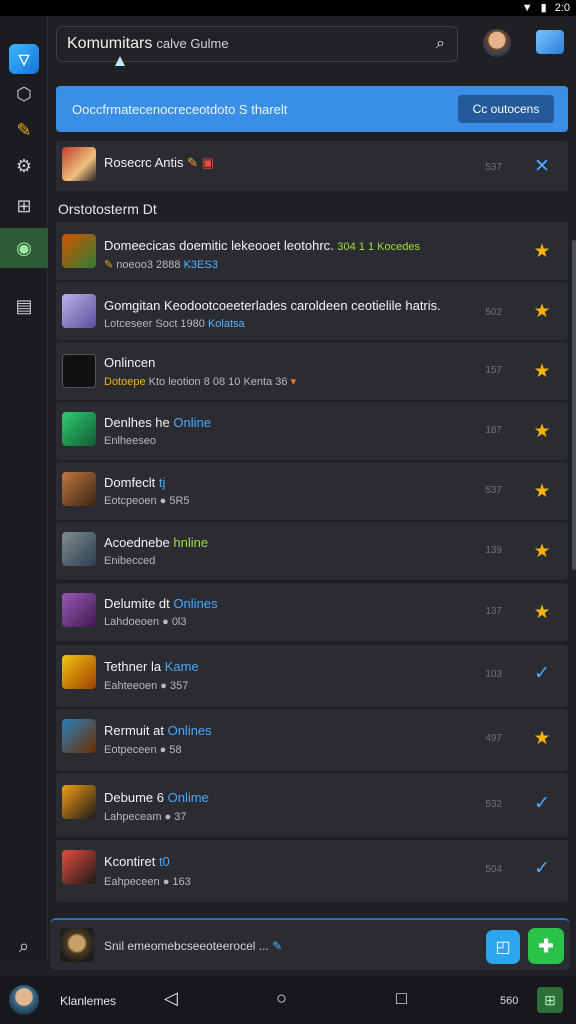  I want to click on nav-back-icon: ◁, so click(171, 998).